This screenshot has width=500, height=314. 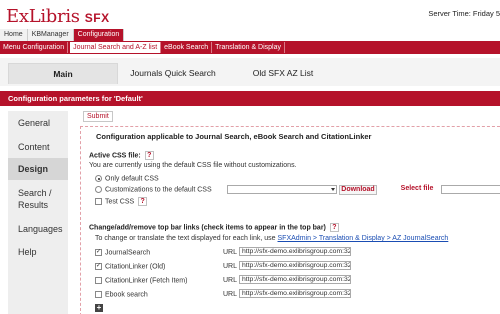 I want to click on tab-journals-quick-search: Journals Quick Search, so click(x=173, y=73).